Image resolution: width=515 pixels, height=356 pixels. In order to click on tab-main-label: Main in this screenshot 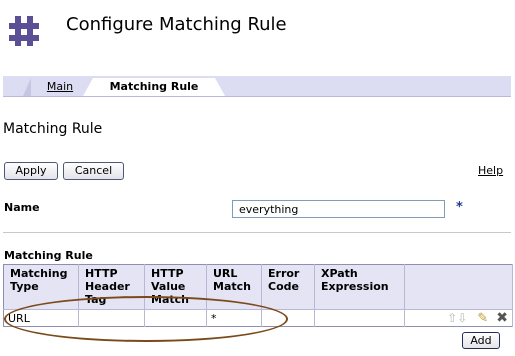, I will do `click(60, 86)`.